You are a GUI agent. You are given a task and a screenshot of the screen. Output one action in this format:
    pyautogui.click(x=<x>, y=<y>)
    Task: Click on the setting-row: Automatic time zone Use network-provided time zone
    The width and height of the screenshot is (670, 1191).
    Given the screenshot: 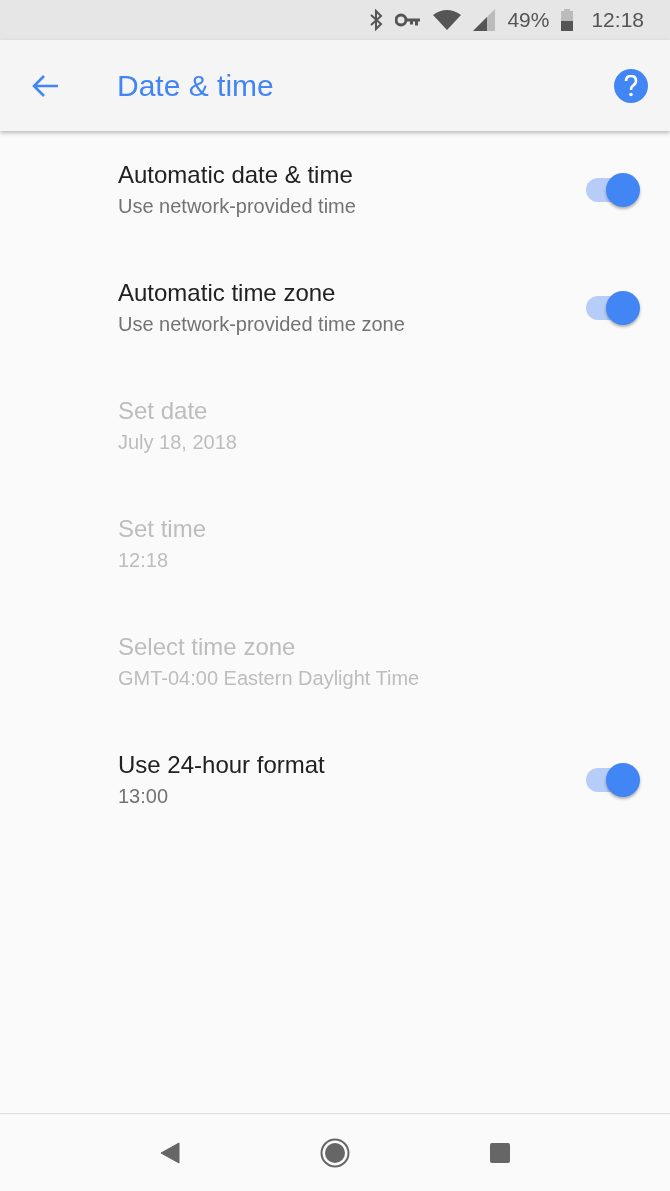 What is the action you would take?
    pyautogui.click(x=335, y=308)
    